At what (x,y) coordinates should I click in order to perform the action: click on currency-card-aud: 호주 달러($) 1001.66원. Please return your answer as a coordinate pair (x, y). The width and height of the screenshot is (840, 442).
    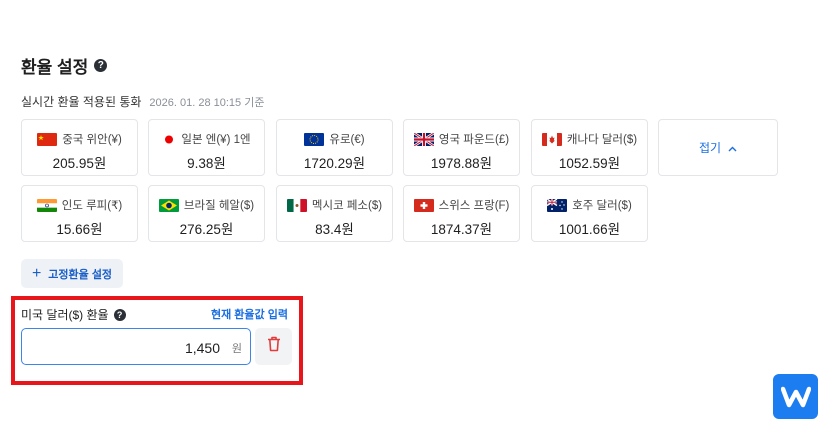
    Looking at the image, I should click on (589, 213).